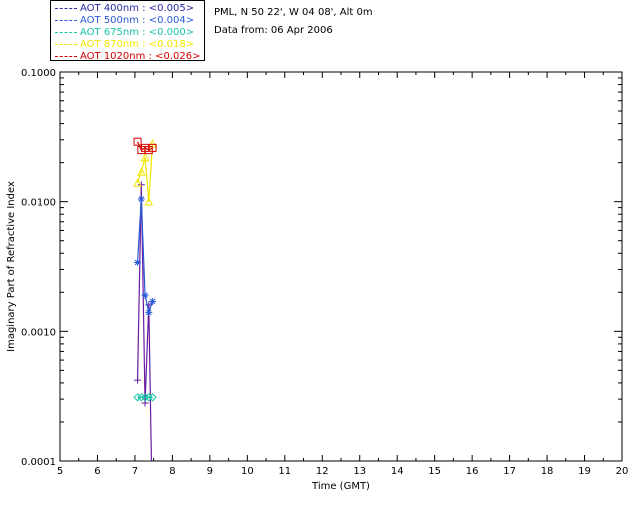 This screenshot has height=512, width=640. Describe the element at coordinates (38, 73) in the screenshot. I see `y-tick-label: 0.1000` at that location.